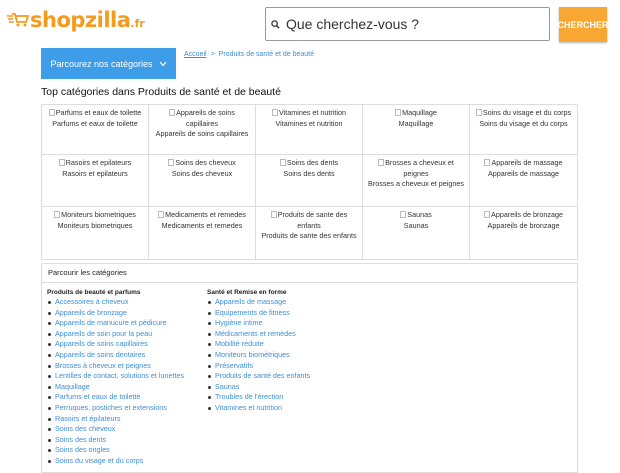 This screenshot has width=620, height=473. Describe the element at coordinates (115, 302) in the screenshot. I see `category-link: Accessoires à cheveux` at that location.